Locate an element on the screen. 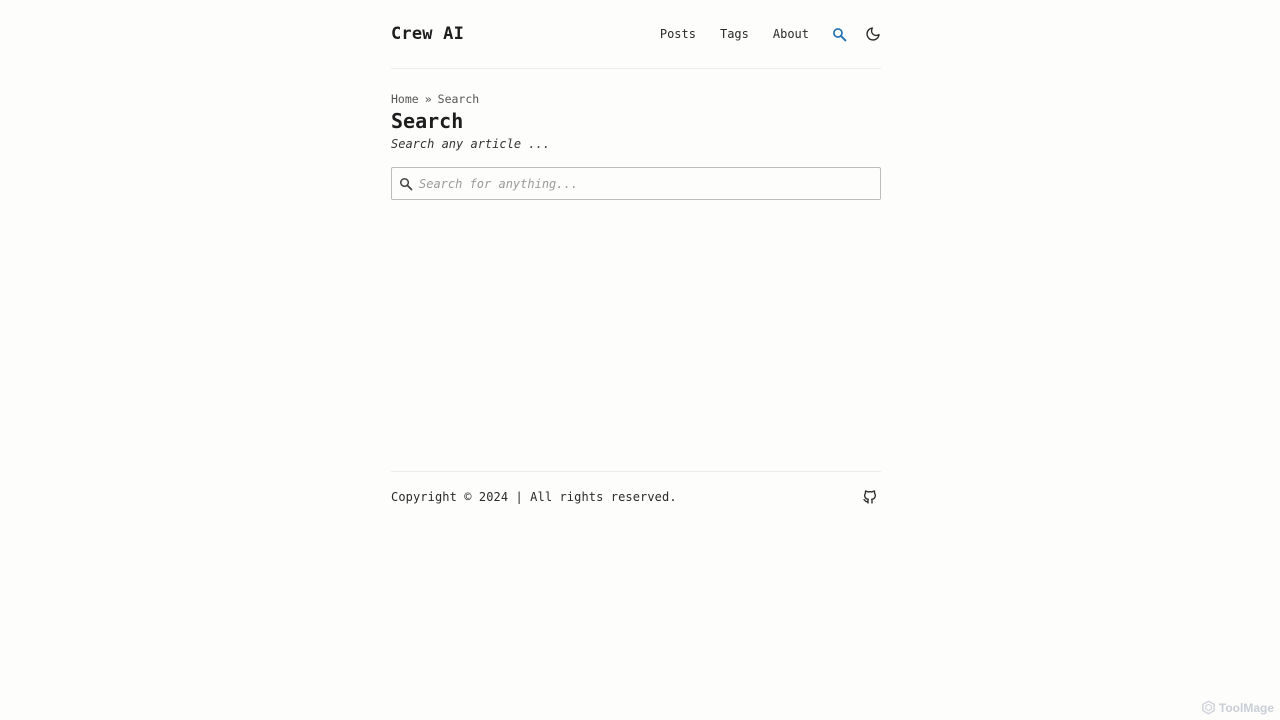  breadcrumb-home: Home is located at coordinates (405, 99).